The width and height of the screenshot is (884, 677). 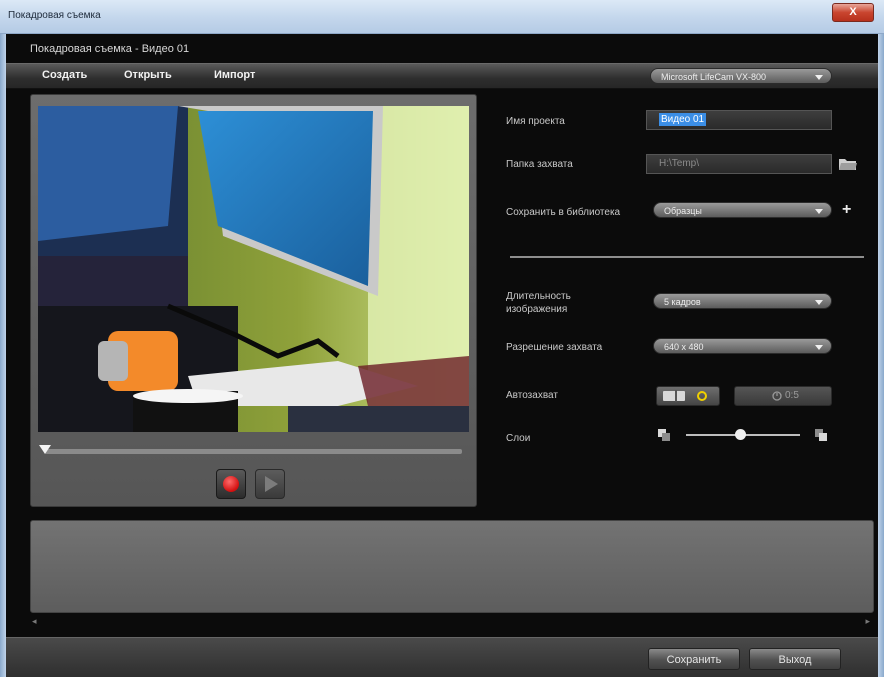 What do you see at coordinates (532, 395) in the screenshot?
I see `auto-capture-label: Автозахват` at bounding box center [532, 395].